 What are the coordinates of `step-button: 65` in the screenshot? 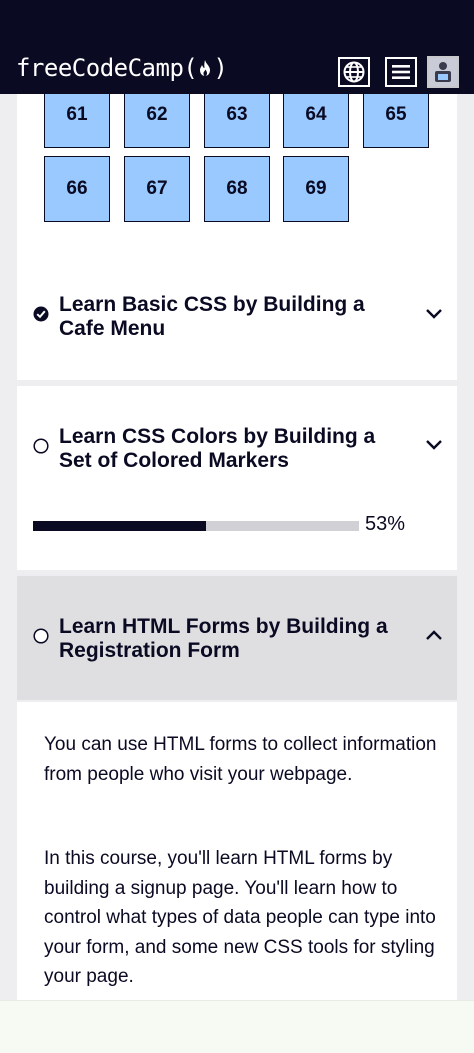 It's located at (396, 121).